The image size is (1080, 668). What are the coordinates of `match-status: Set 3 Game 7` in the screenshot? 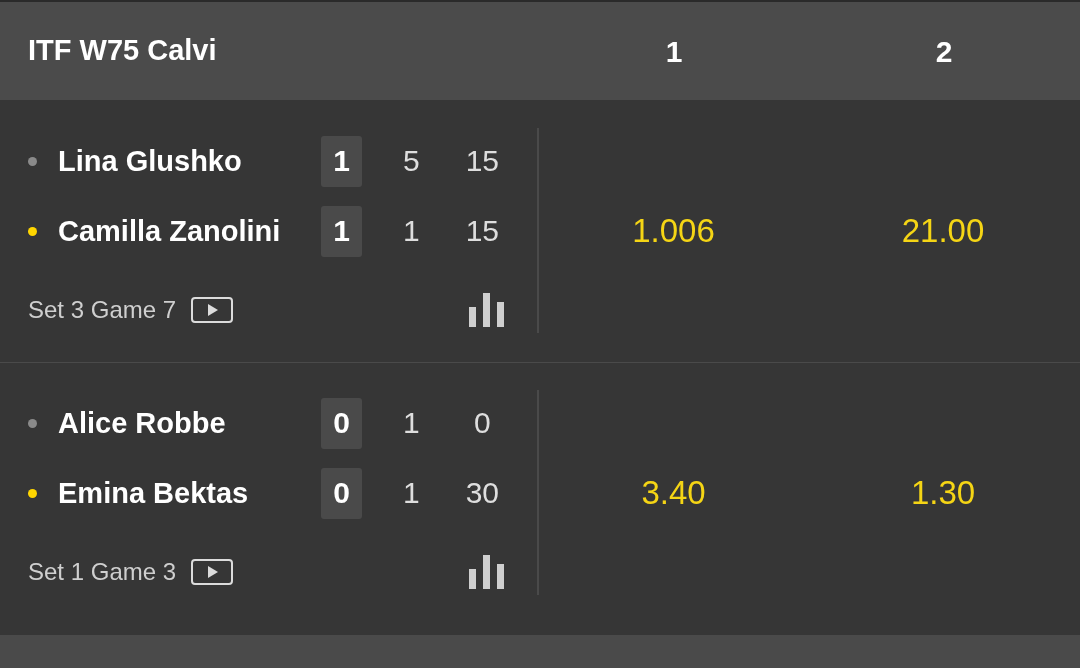 It's located at (102, 310).